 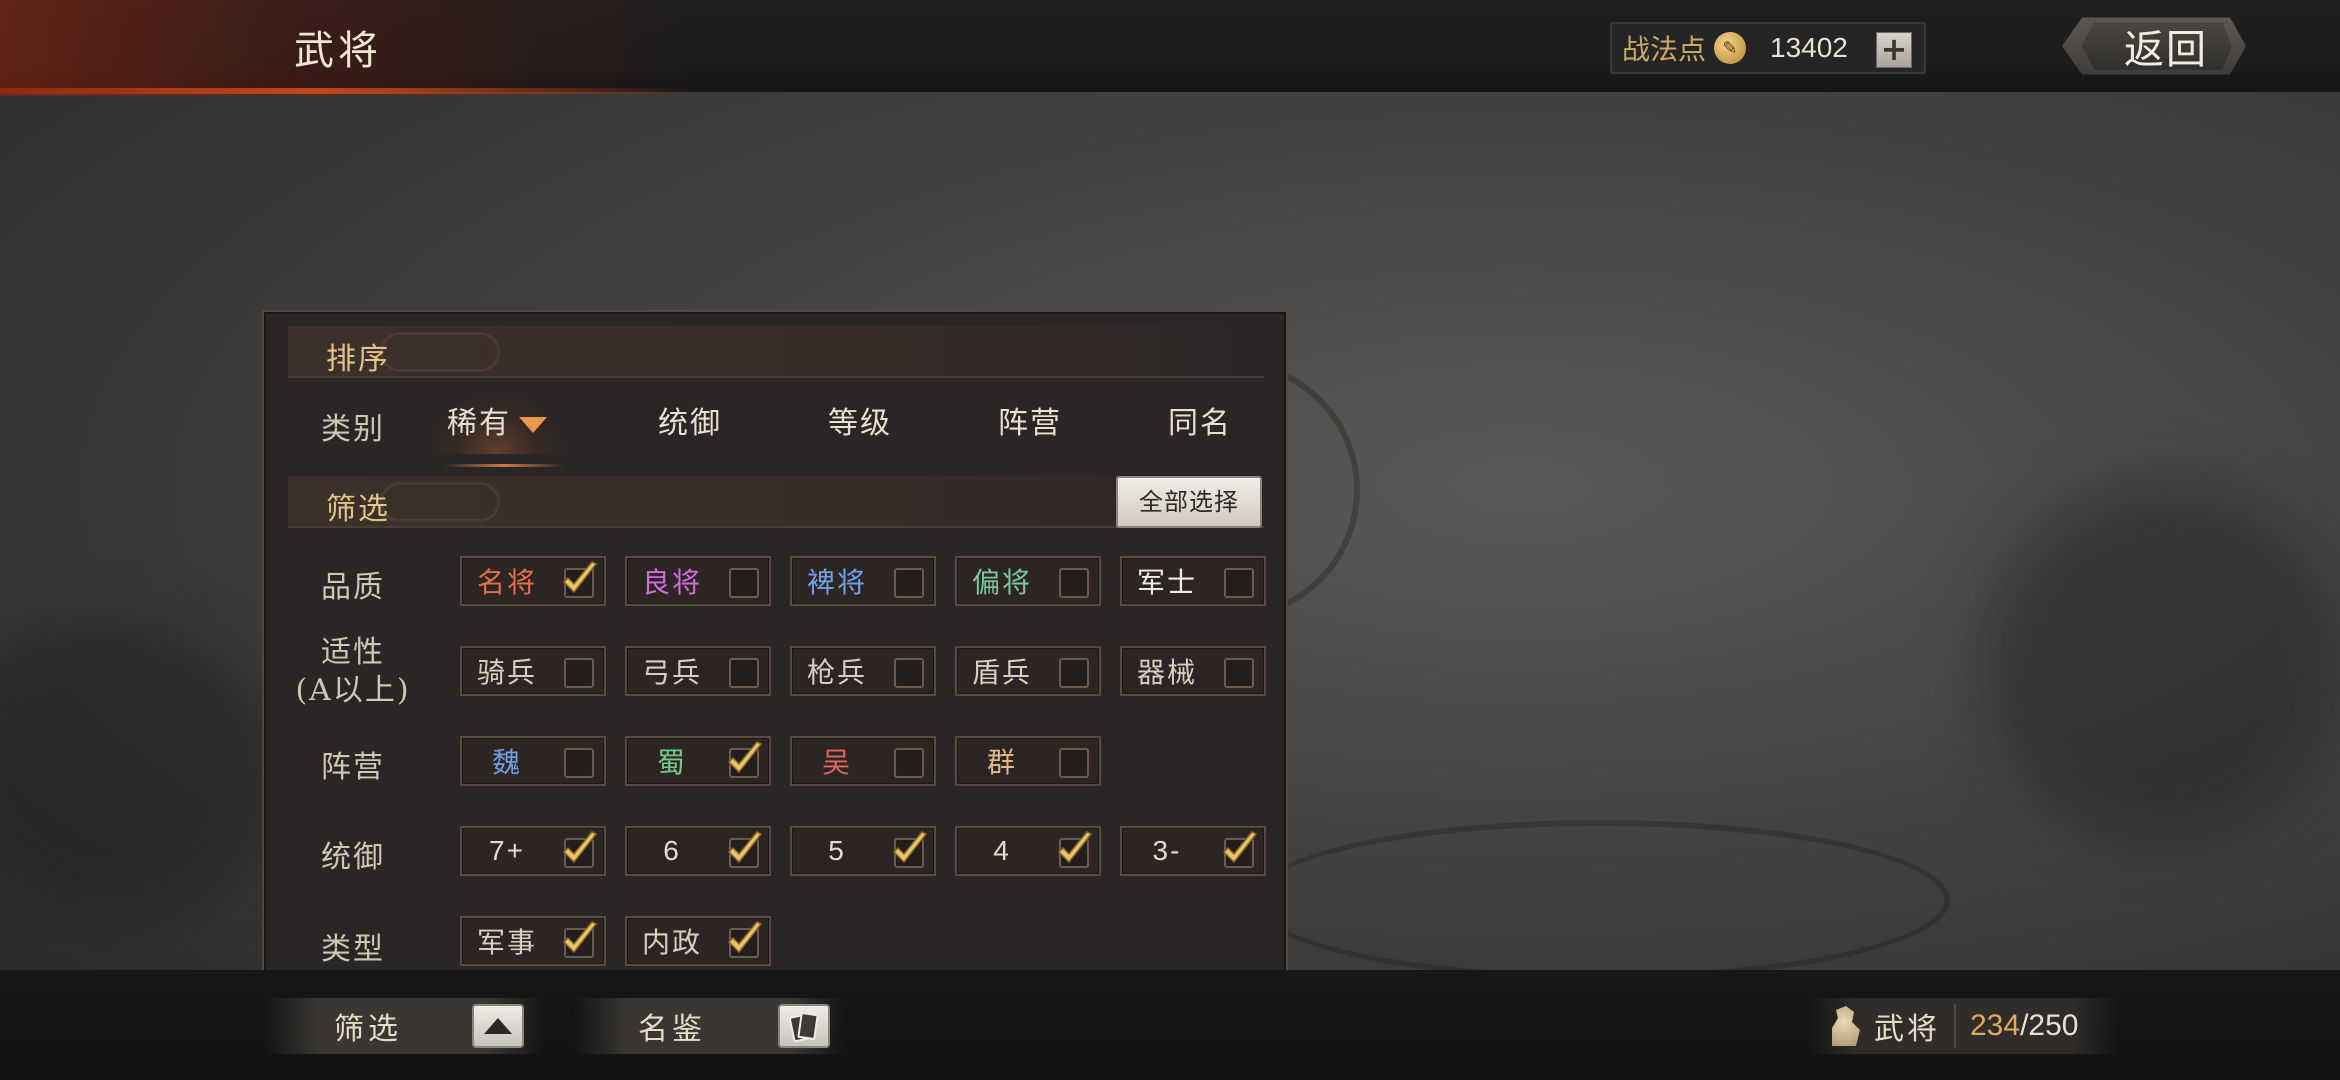 I want to click on filter-option-faction: 群, so click(x=1028, y=761).